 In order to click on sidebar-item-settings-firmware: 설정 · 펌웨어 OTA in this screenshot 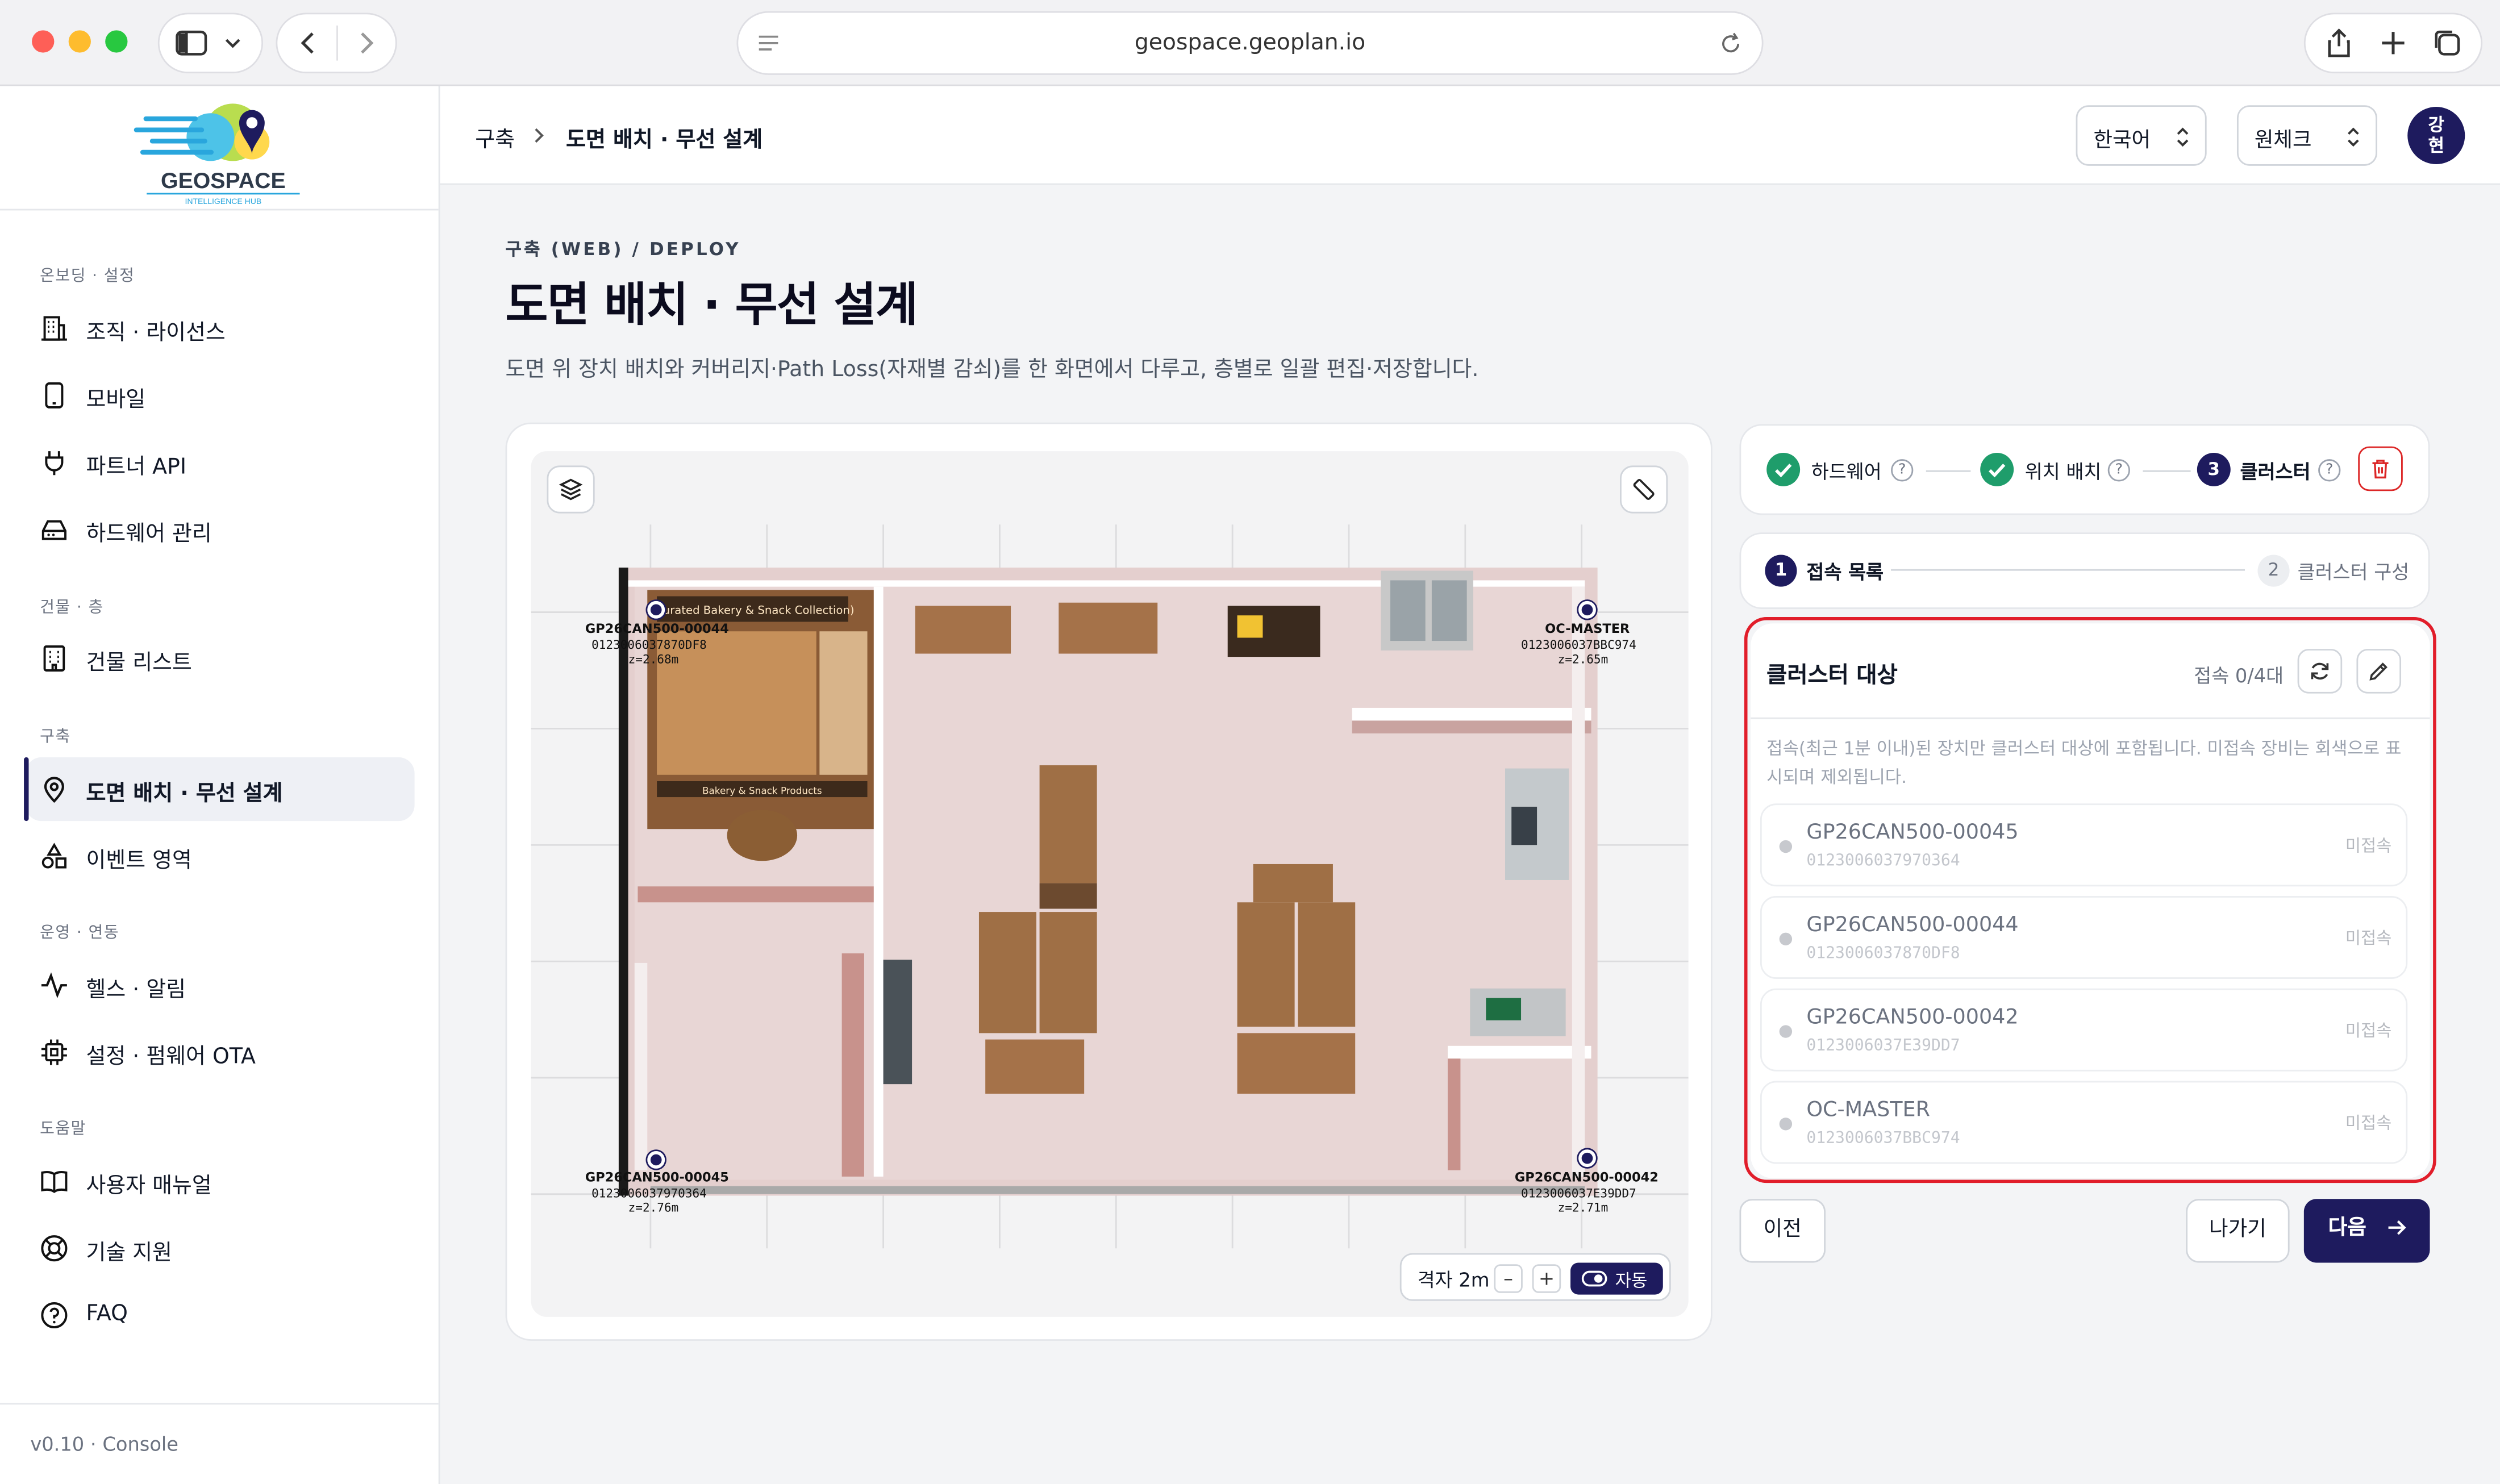, I will do `click(220, 1052)`.